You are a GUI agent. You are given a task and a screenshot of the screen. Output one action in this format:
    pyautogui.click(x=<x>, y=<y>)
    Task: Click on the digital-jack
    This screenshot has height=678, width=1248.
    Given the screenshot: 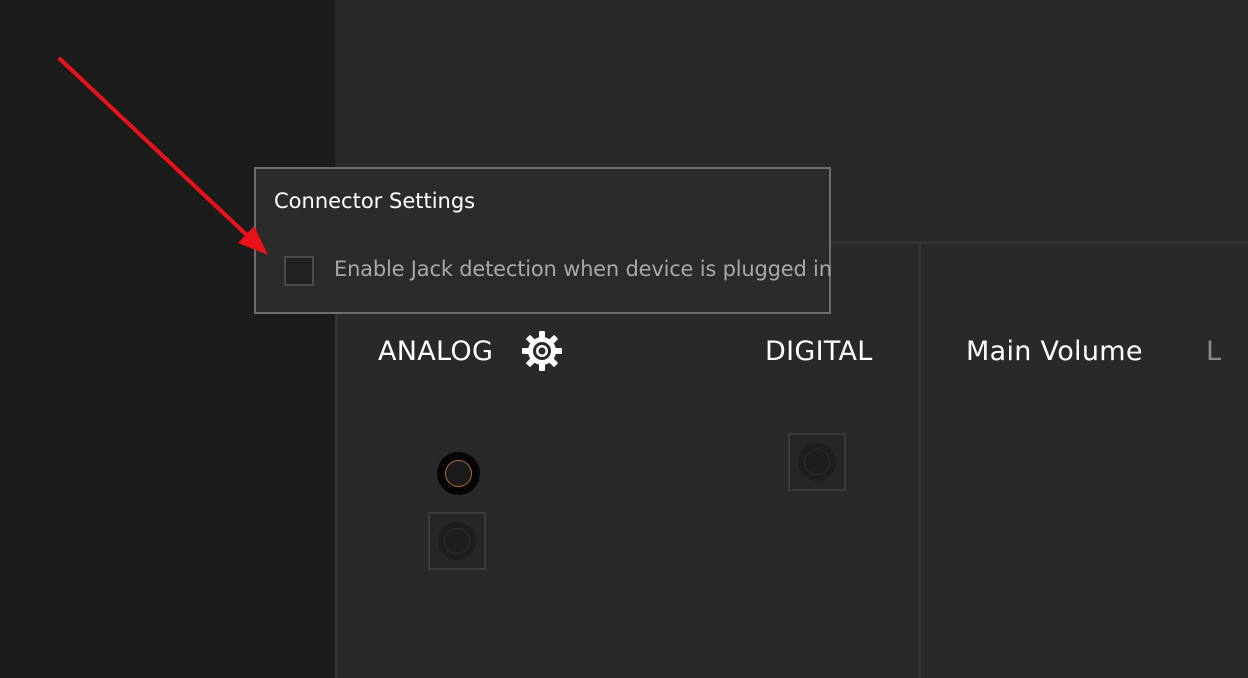 What is the action you would take?
    pyautogui.click(x=817, y=462)
    